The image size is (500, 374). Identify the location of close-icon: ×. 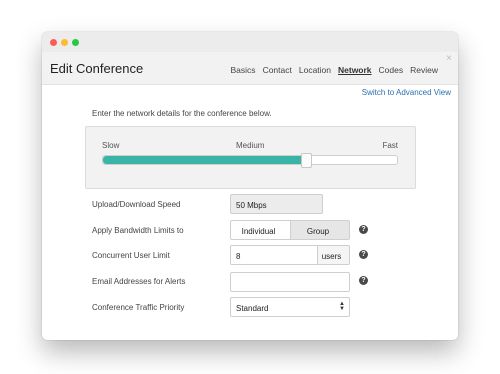
(449, 58).